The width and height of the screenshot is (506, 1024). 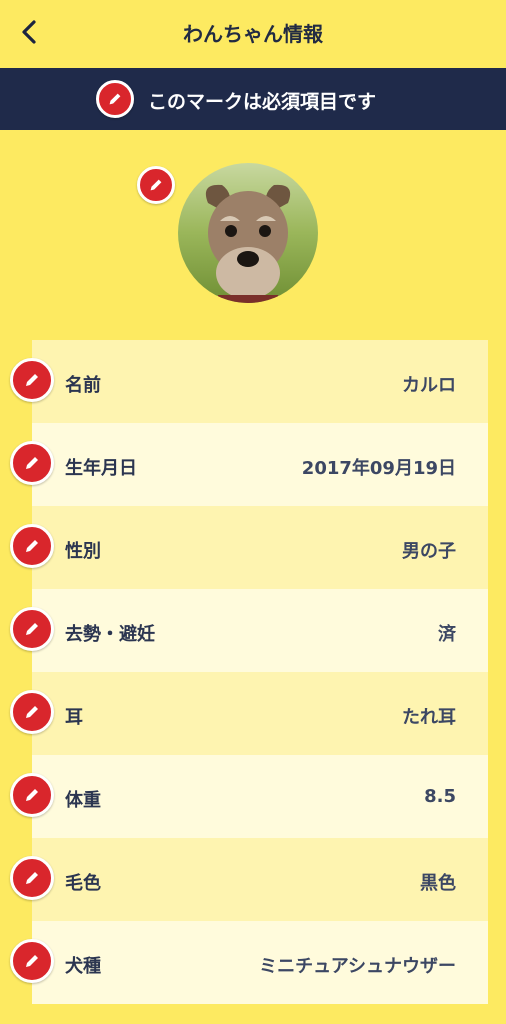 What do you see at coordinates (429, 385) in the screenshot?
I see `field-value: カルロ` at bounding box center [429, 385].